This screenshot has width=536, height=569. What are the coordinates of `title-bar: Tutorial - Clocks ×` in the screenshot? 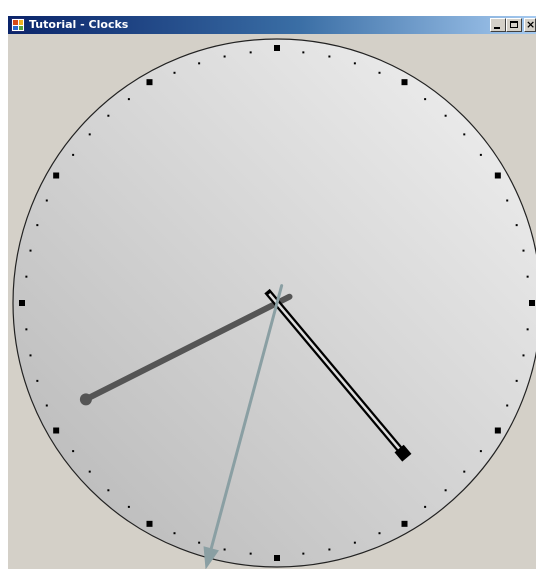 It's located at (272, 25).